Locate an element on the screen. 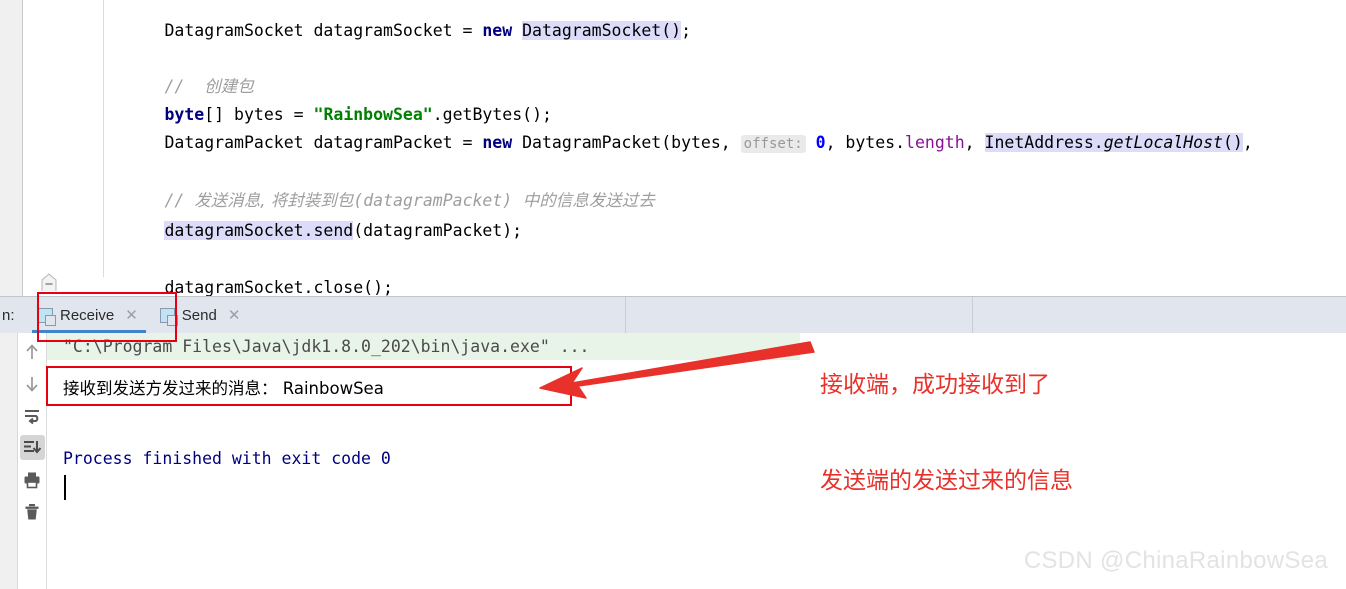 This screenshot has width=1346, height=589. code-token: ; is located at coordinates (686, 30).